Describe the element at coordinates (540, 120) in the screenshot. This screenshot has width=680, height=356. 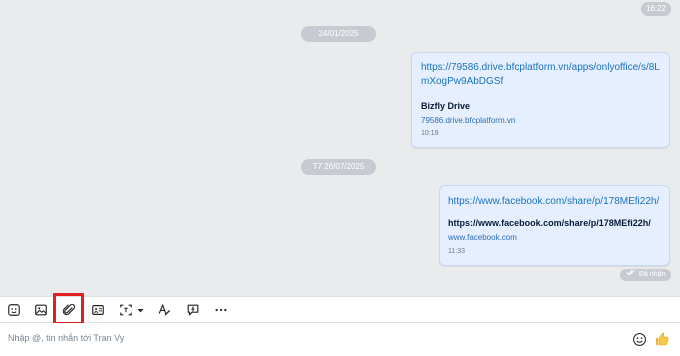
I see `link-preview-domain: 79586.drive.bfcplatform.vn` at that location.